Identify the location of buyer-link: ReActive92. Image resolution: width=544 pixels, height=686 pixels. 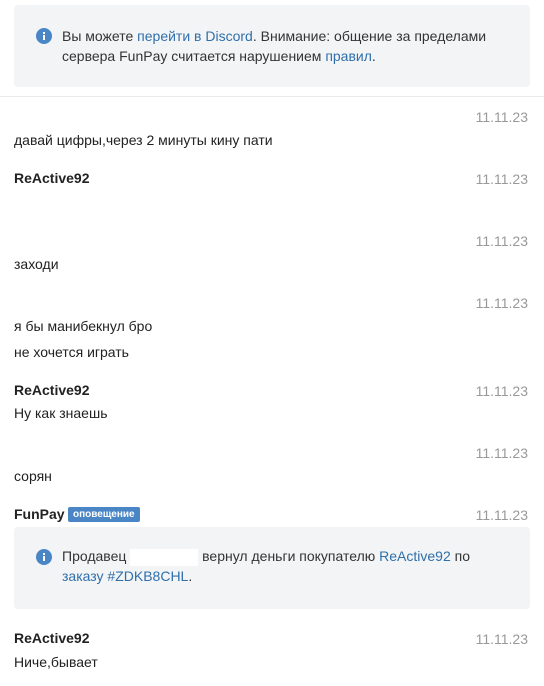
(415, 556).